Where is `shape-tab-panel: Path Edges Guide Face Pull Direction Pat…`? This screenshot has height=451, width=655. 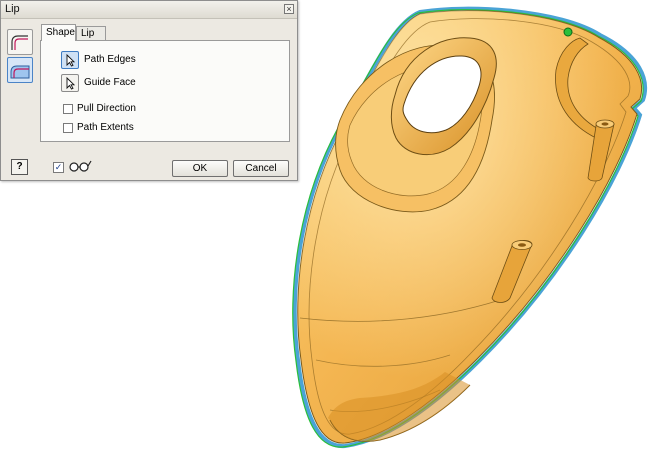 shape-tab-panel: Path Edges Guide Face Pull Direction Pat… is located at coordinates (165, 91).